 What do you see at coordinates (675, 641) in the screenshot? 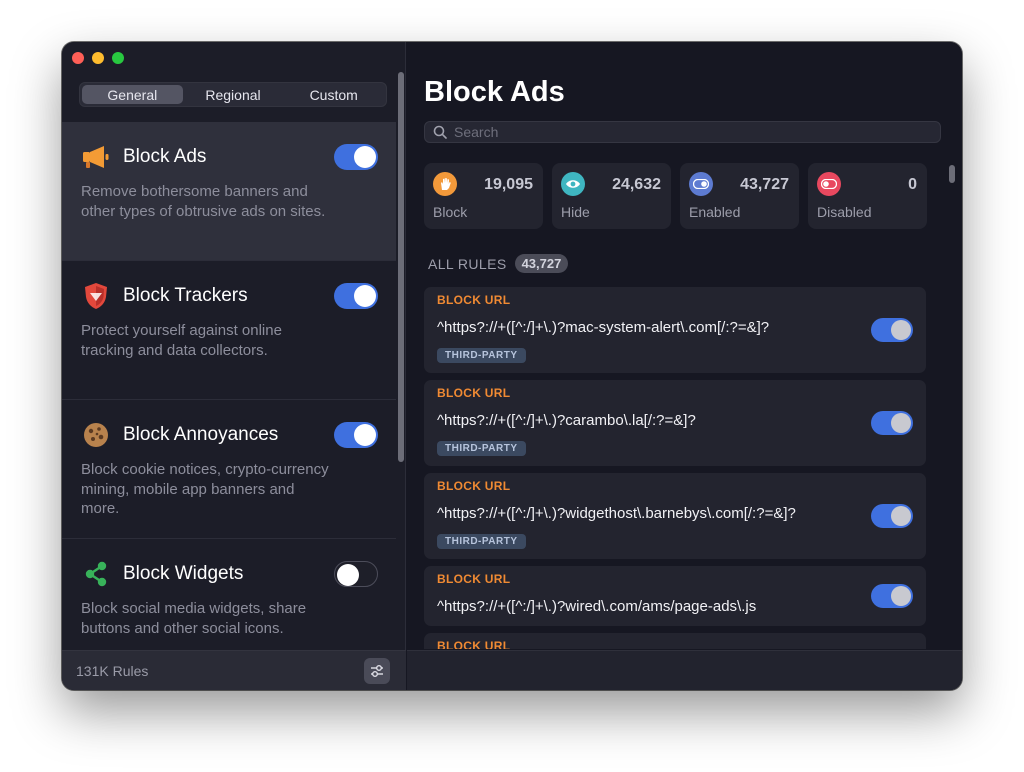
I see `rule-row: BLOCK URL` at bounding box center [675, 641].